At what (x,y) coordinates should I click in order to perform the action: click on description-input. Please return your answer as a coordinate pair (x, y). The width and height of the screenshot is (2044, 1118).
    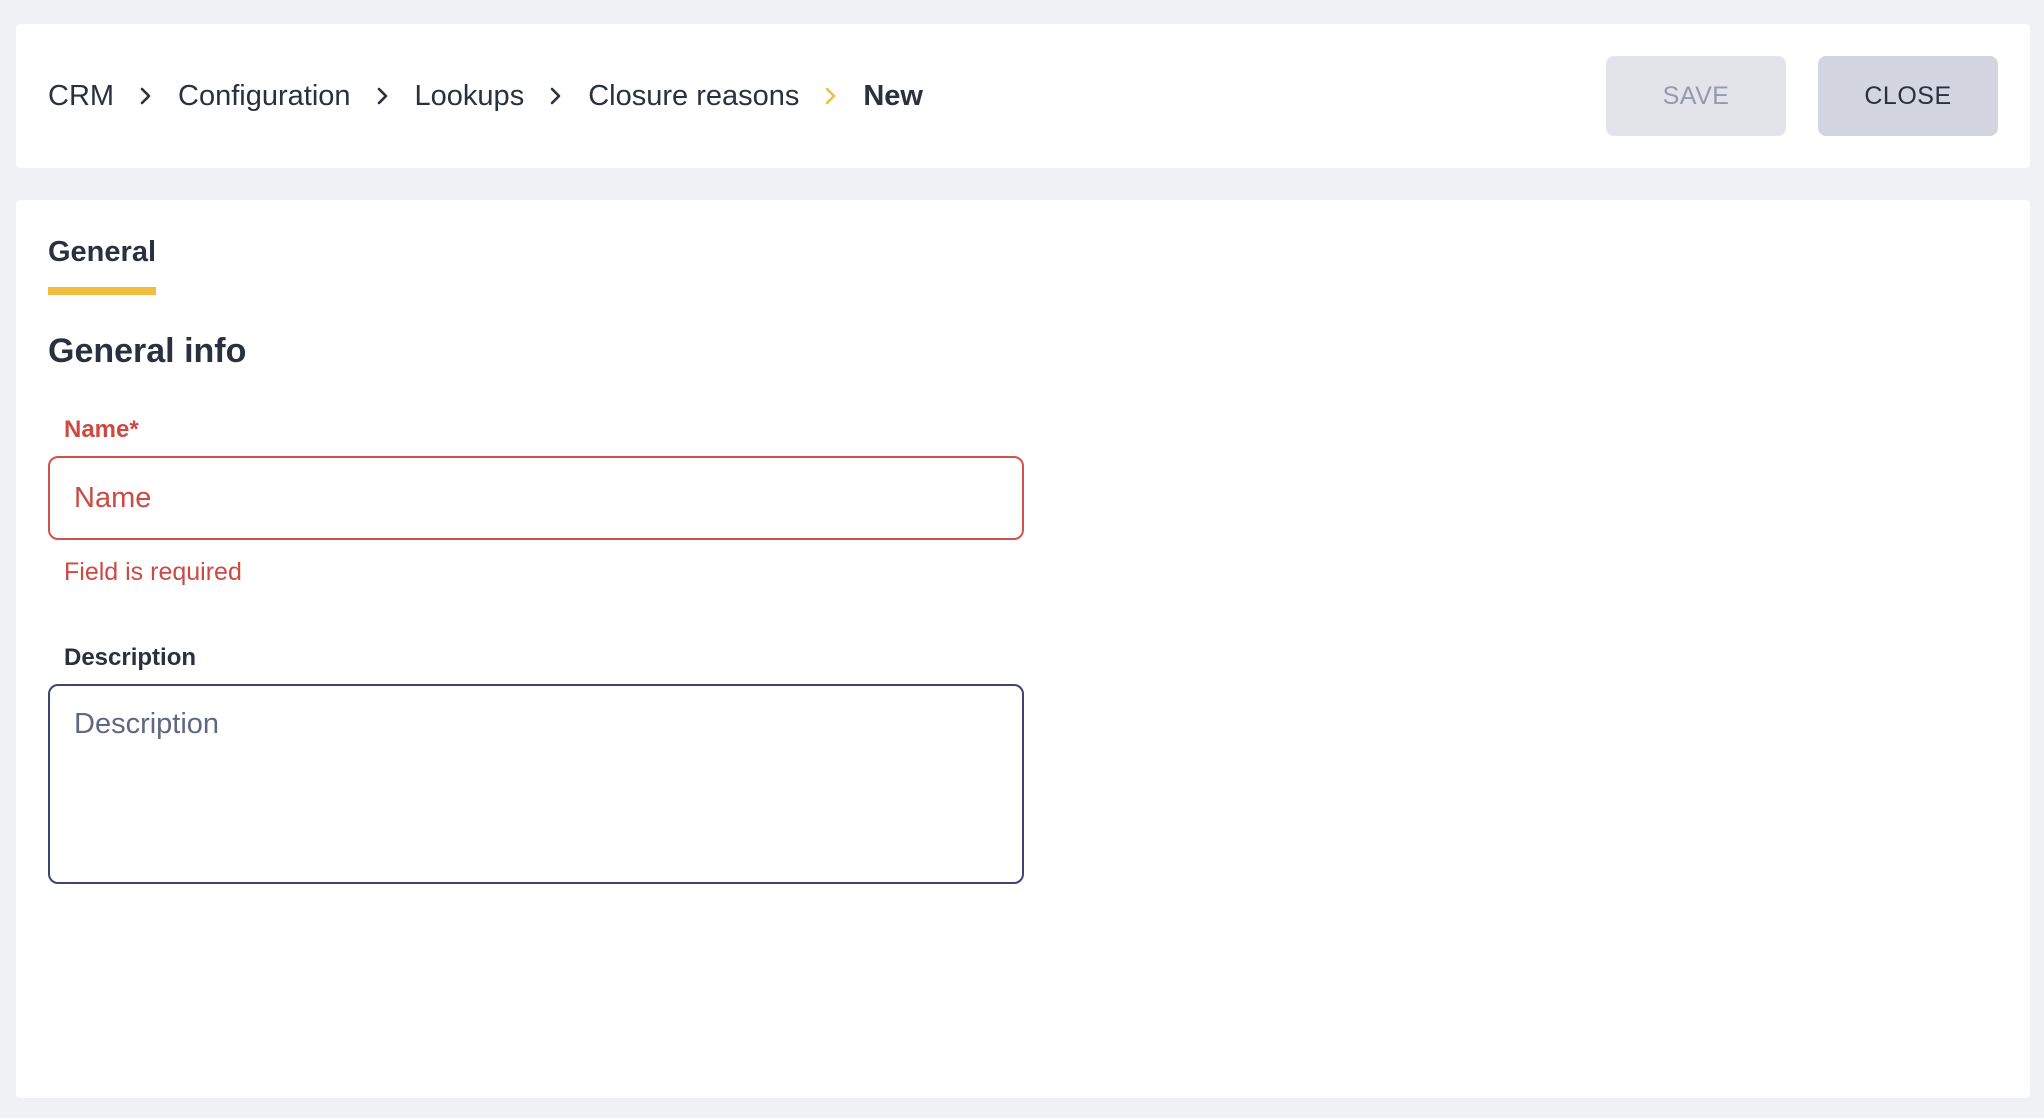
    Looking at the image, I should click on (536, 784).